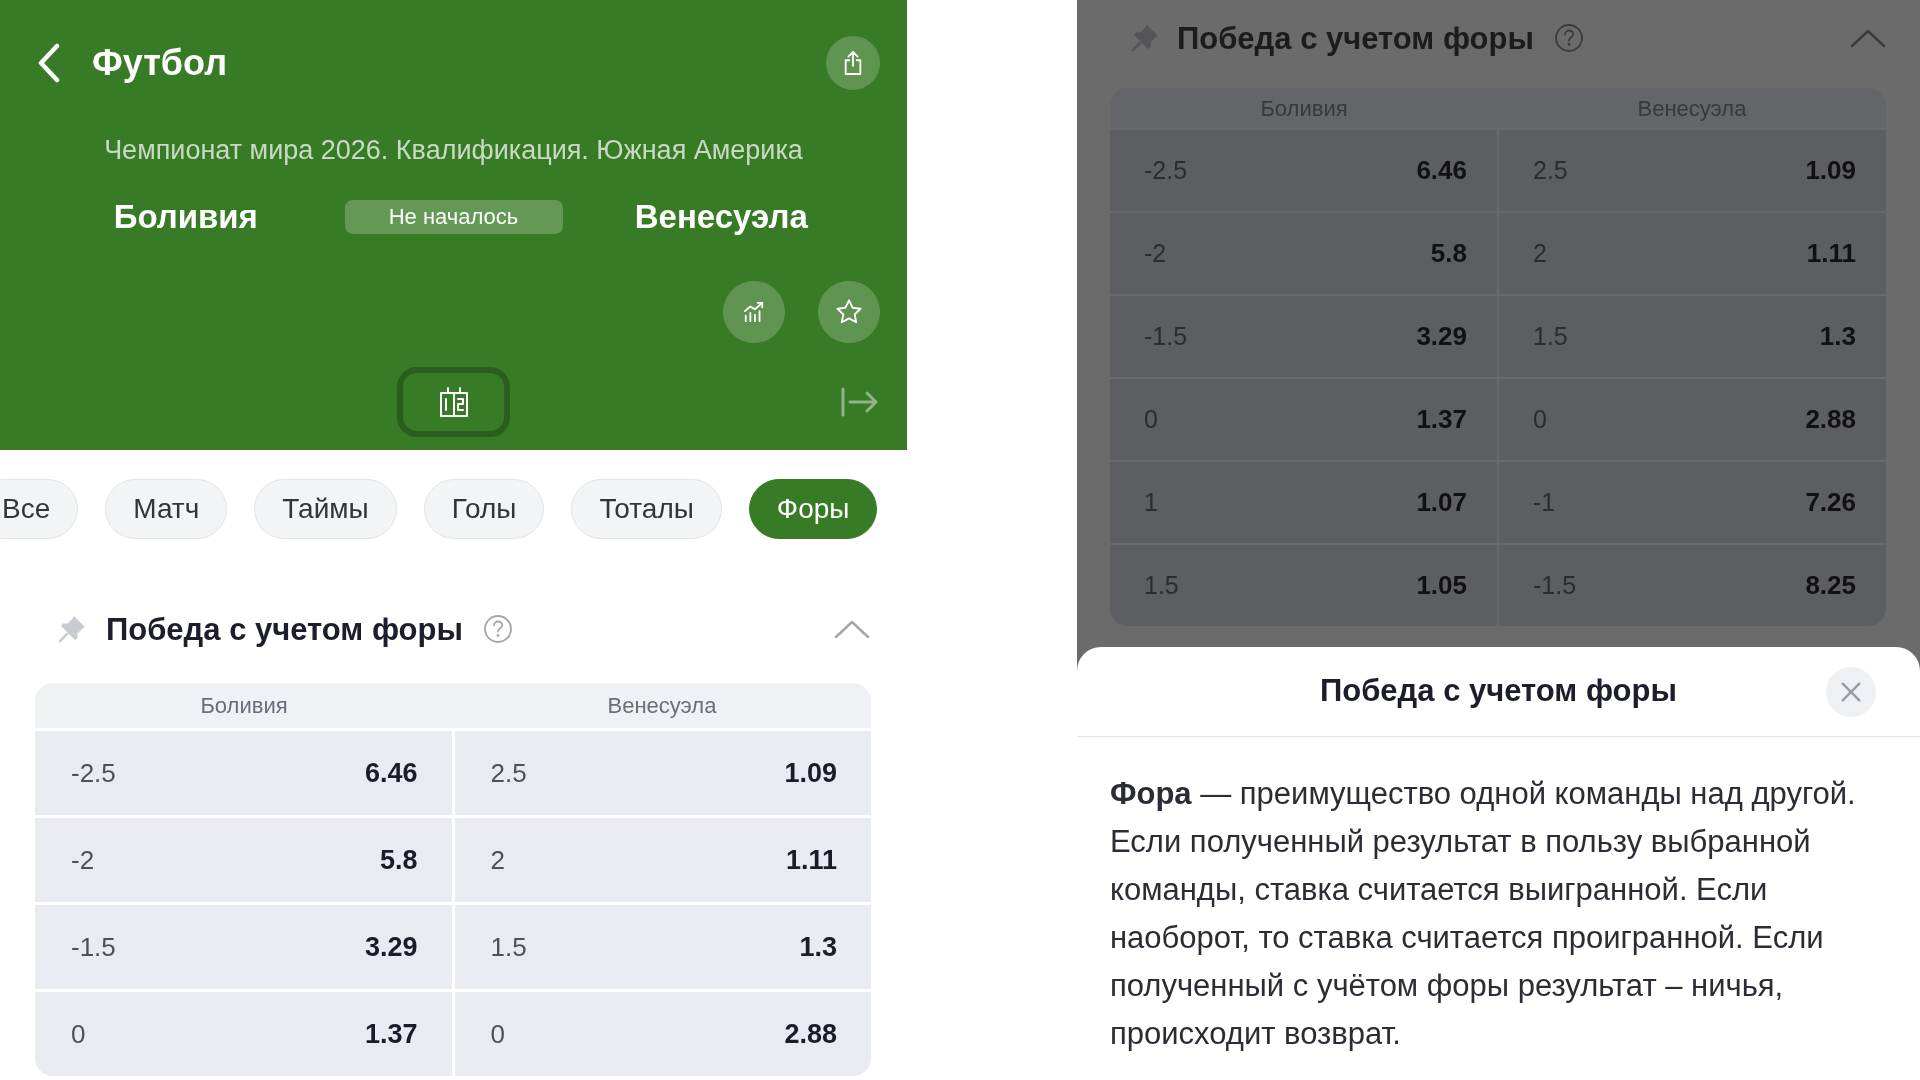  What do you see at coordinates (83, 860) in the screenshot?
I see `handicap-value: -2` at bounding box center [83, 860].